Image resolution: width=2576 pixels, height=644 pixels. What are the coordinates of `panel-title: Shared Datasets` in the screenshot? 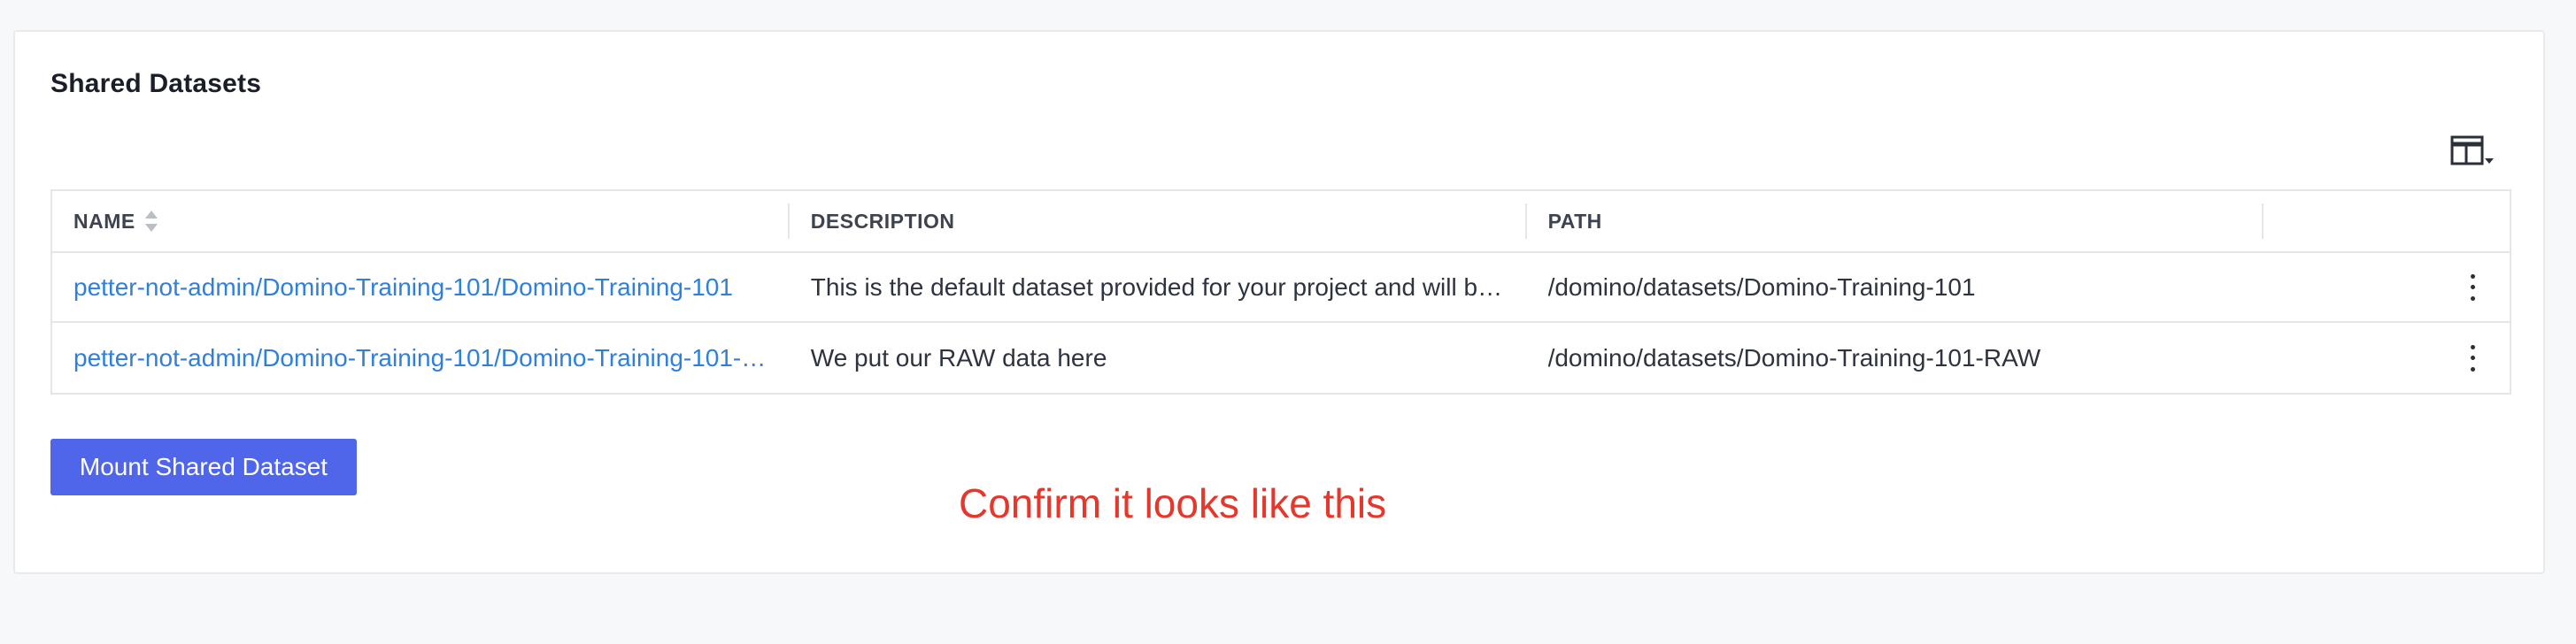 It's located at (156, 83).